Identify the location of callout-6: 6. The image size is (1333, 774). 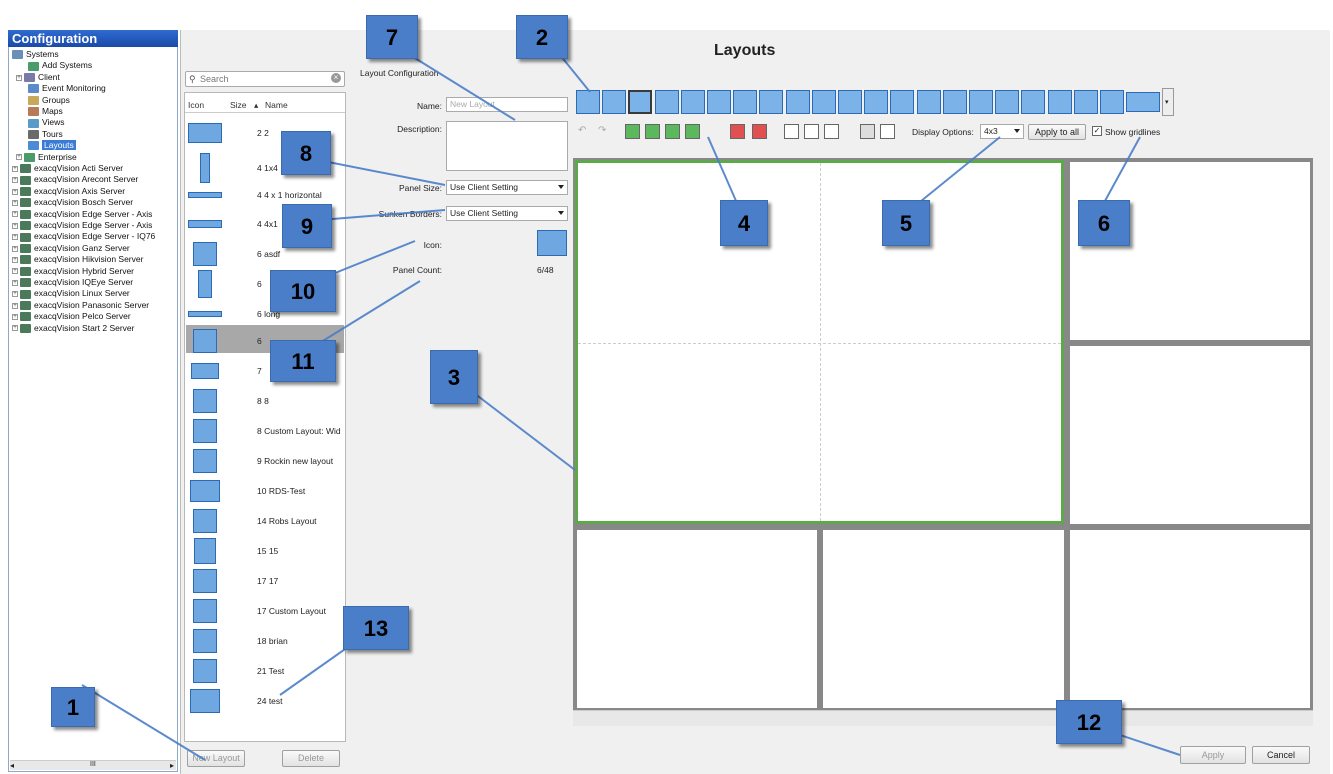
(1104, 223).